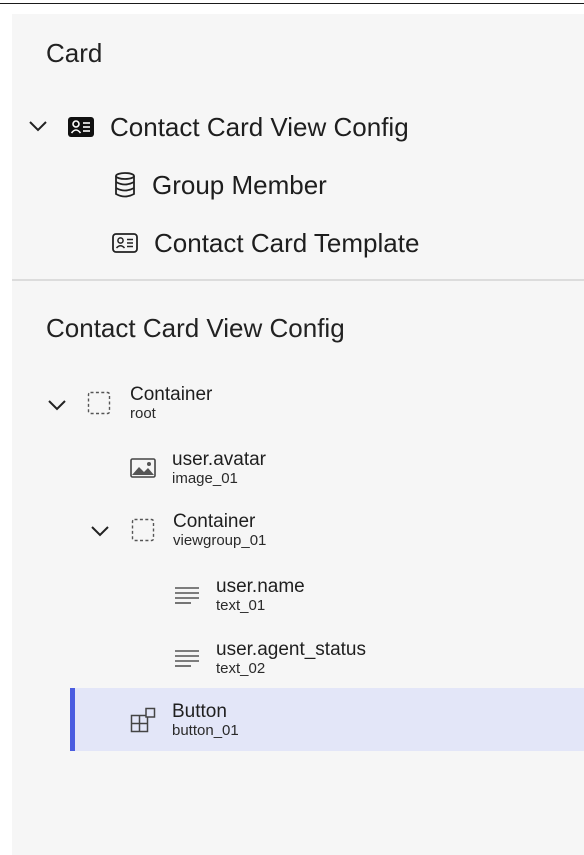 This screenshot has width=584, height=855. What do you see at coordinates (195, 328) in the screenshot?
I see `view-config-section-title: Contact Card View Config` at bounding box center [195, 328].